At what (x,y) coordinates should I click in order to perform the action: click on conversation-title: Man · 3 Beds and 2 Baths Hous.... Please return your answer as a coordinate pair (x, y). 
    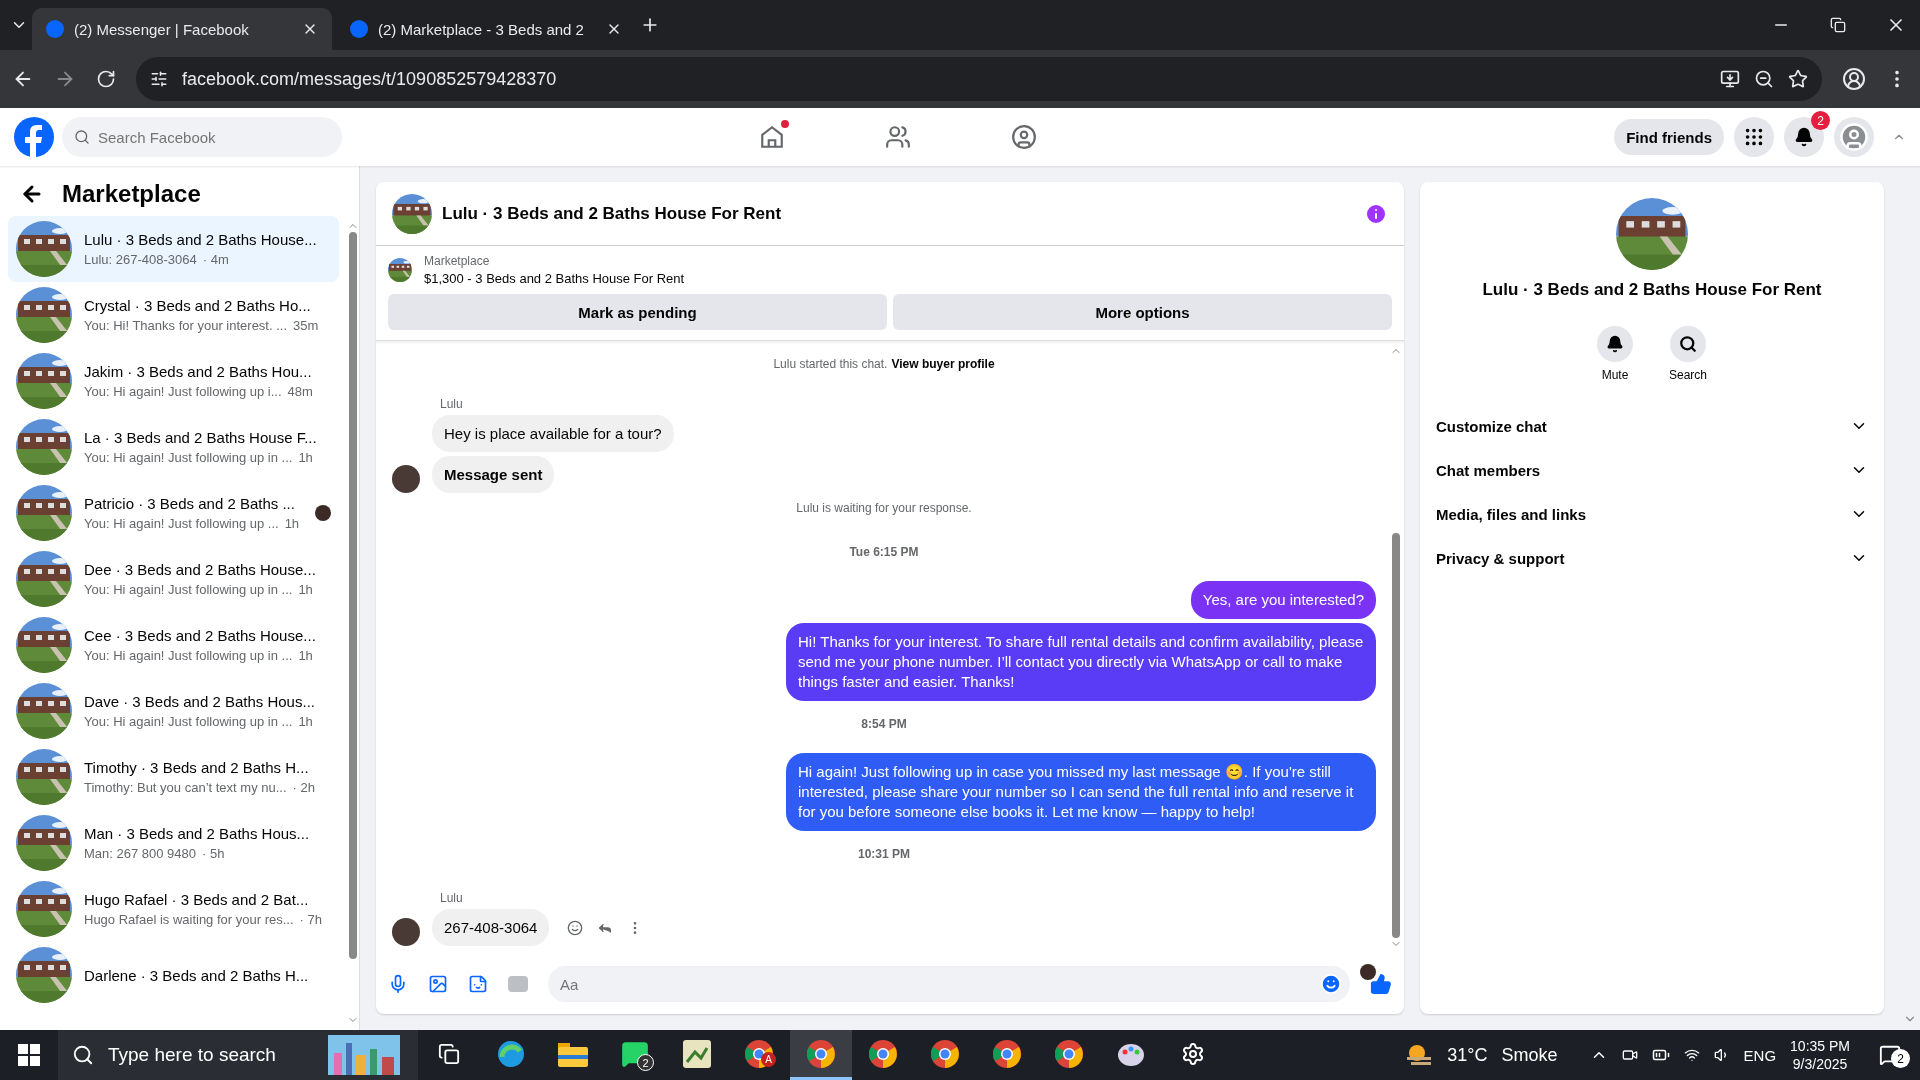
    Looking at the image, I should click on (197, 833).